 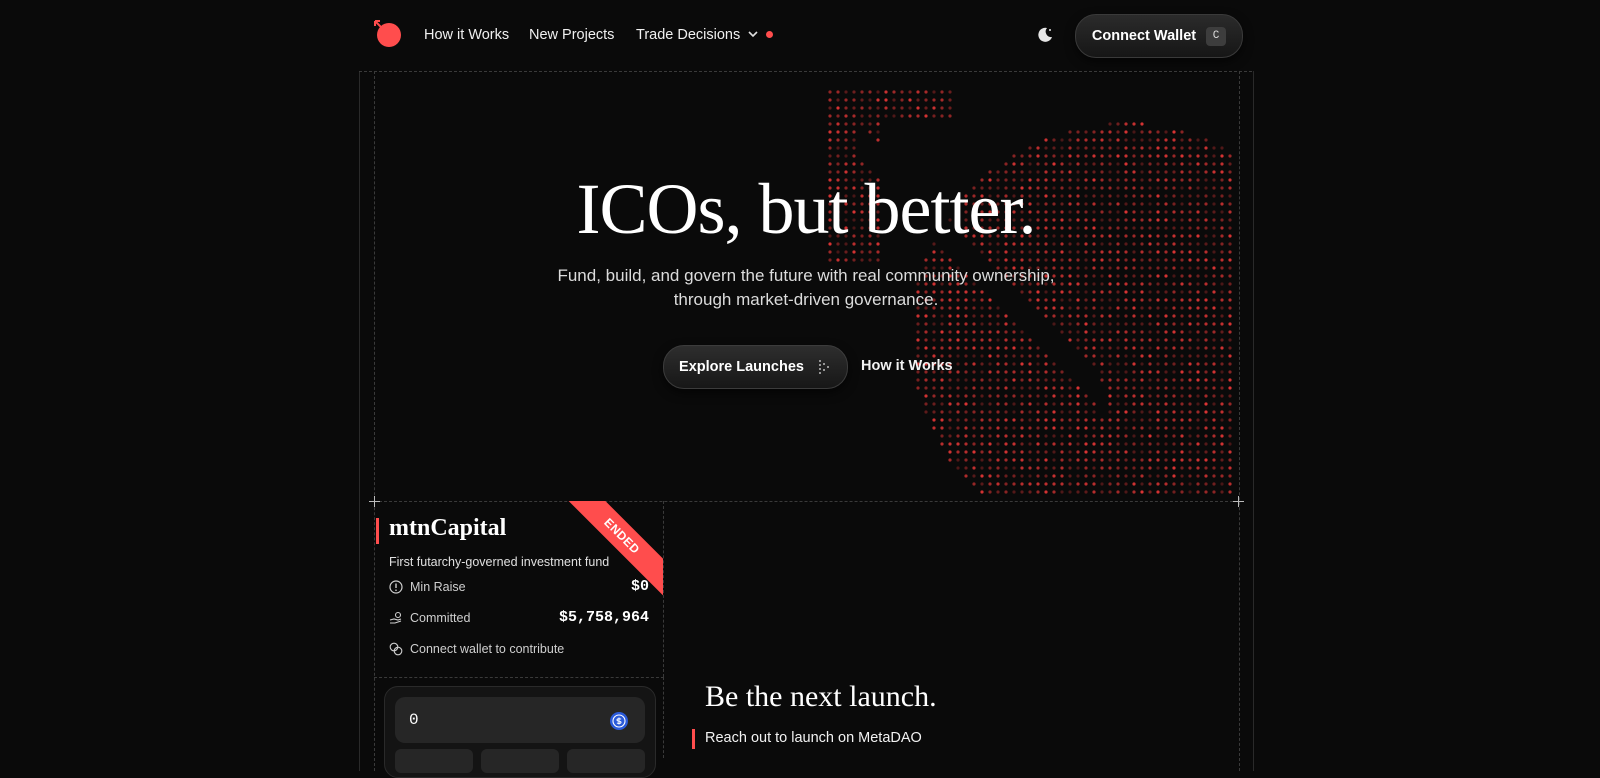 What do you see at coordinates (619, 721) in the screenshot?
I see `usdc-token-icon` at bounding box center [619, 721].